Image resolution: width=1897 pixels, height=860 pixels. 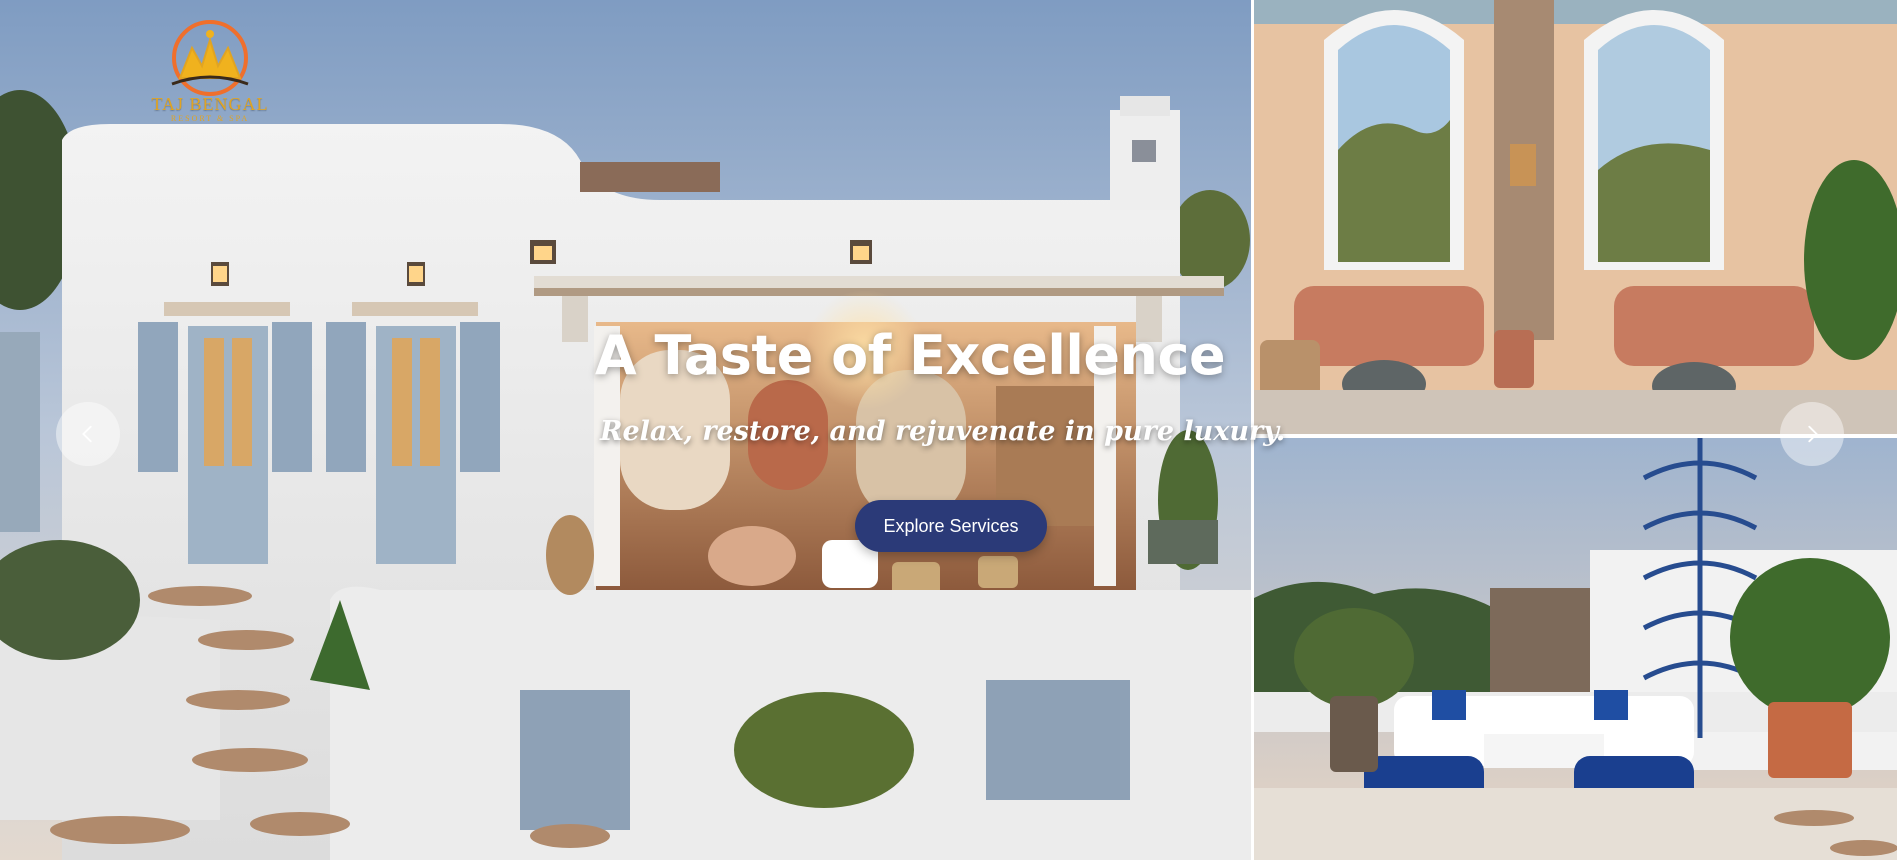 What do you see at coordinates (910, 355) in the screenshot?
I see `hero-title: A Taste of Excellence` at bounding box center [910, 355].